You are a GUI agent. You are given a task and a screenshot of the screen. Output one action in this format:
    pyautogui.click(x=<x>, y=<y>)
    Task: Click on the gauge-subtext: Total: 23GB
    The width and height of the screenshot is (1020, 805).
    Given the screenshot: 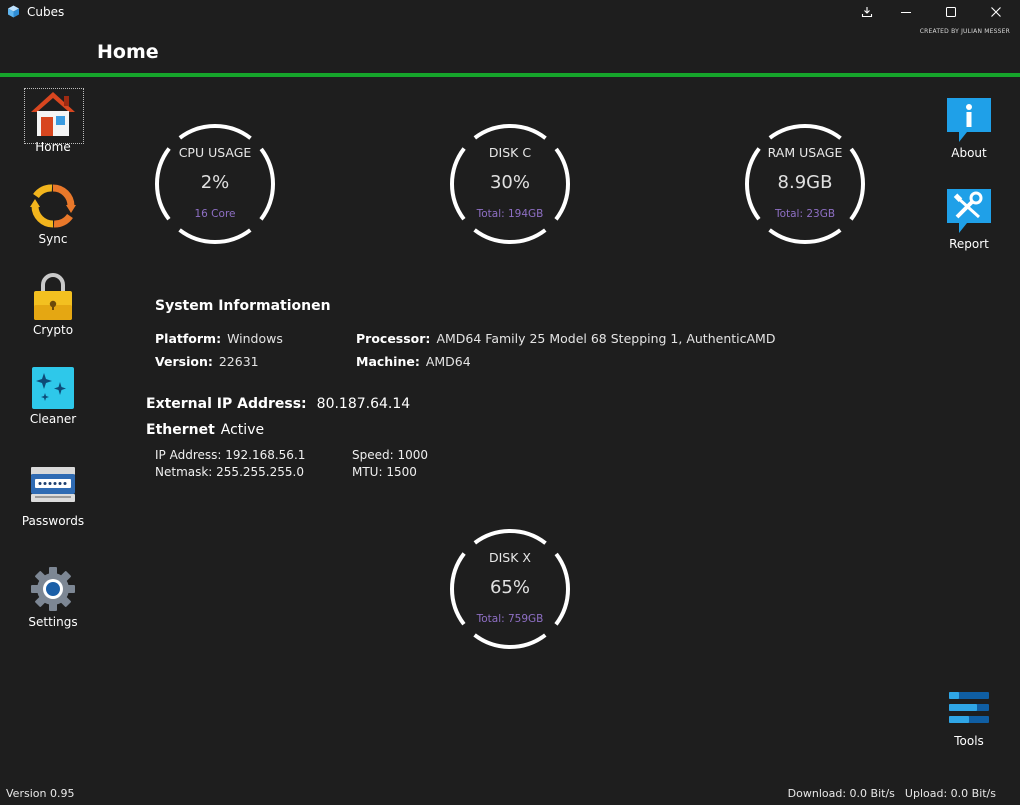 What is the action you would take?
    pyautogui.click(x=805, y=214)
    